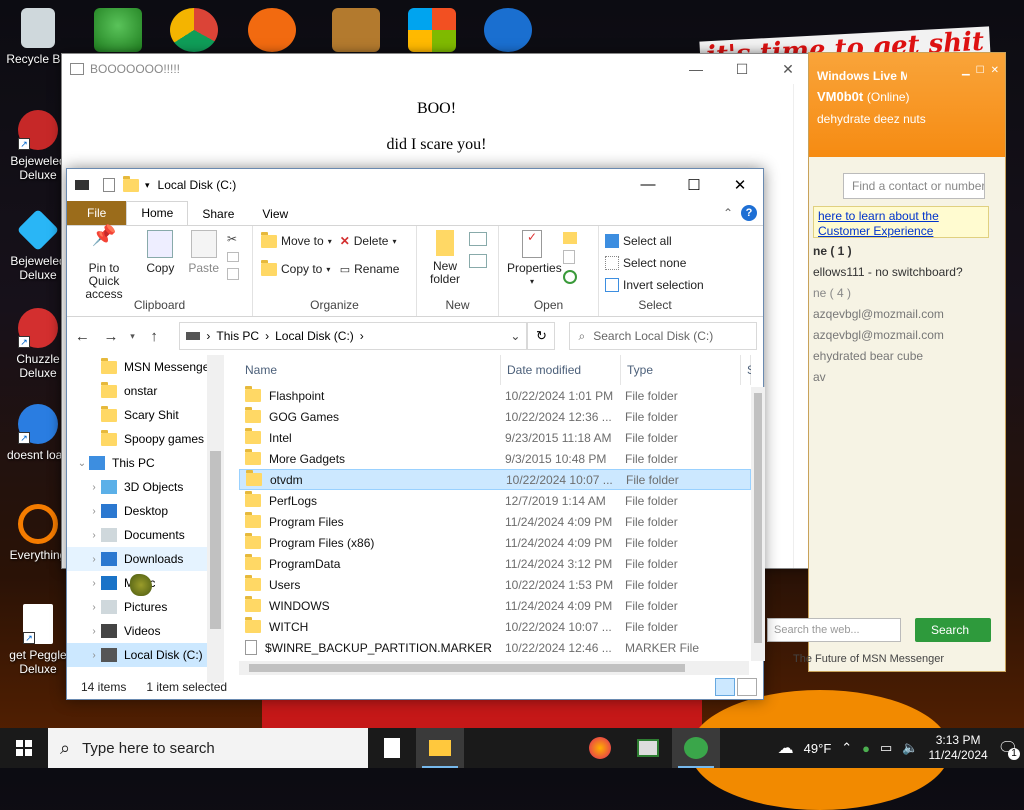 This screenshot has width=1024, height=810. Describe the element at coordinates (958, 748) in the screenshot. I see `clock: 3:13 PM 11/24/2024` at that location.